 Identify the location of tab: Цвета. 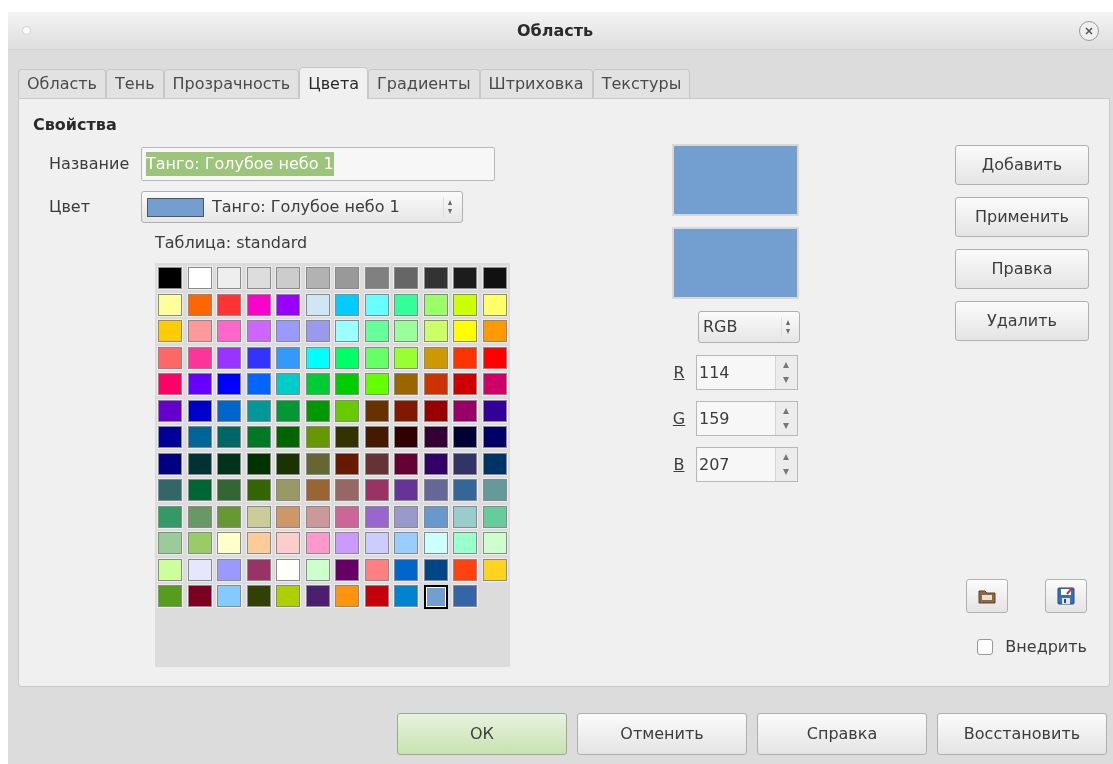
(334, 83).